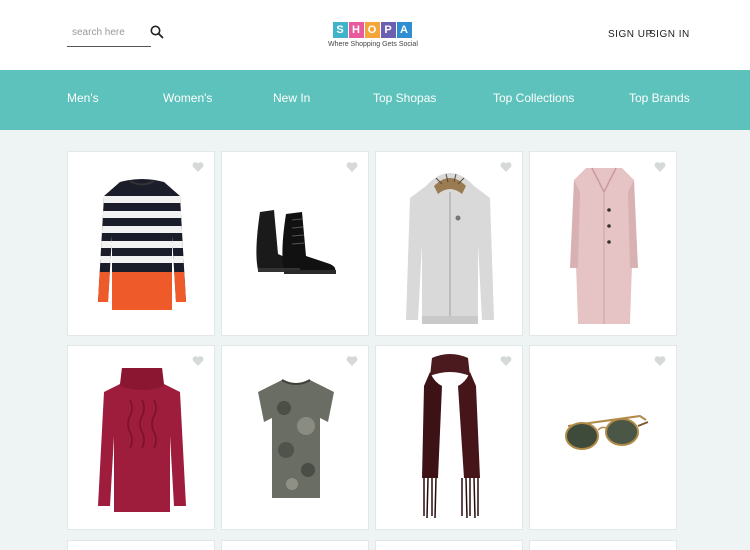 This screenshot has width=750, height=550. I want to click on logo-tile: A, so click(404, 30).